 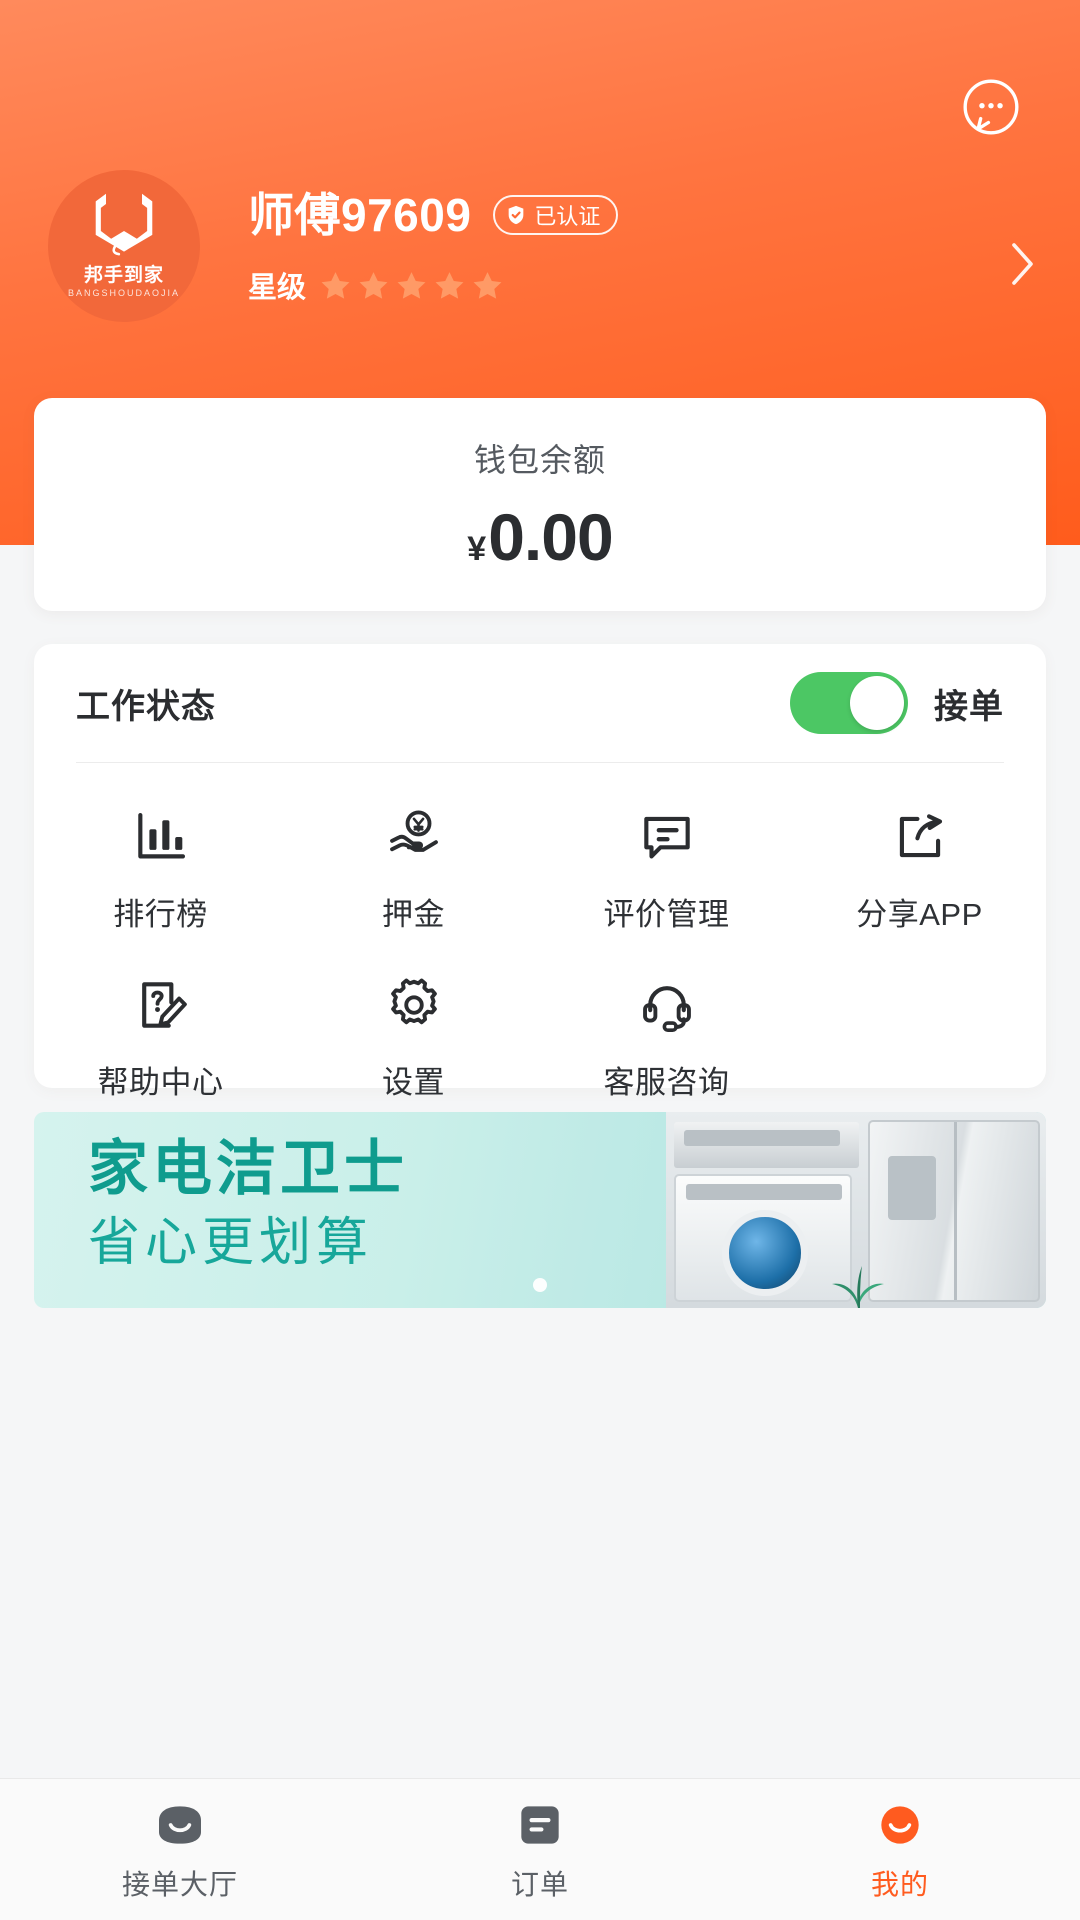 What do you see at coordinates (413, 914) in the screenshot?
I see `grid-item-label: 押金` at bounding box center [413, 914].